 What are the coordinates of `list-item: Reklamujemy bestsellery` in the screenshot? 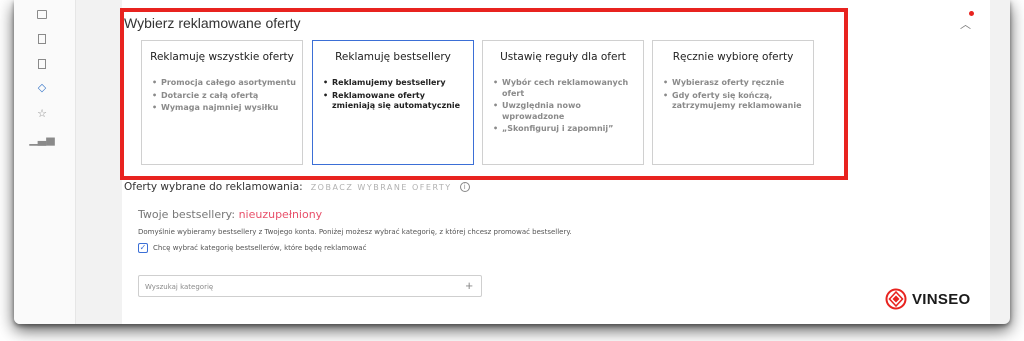 It's located at (395, 83).